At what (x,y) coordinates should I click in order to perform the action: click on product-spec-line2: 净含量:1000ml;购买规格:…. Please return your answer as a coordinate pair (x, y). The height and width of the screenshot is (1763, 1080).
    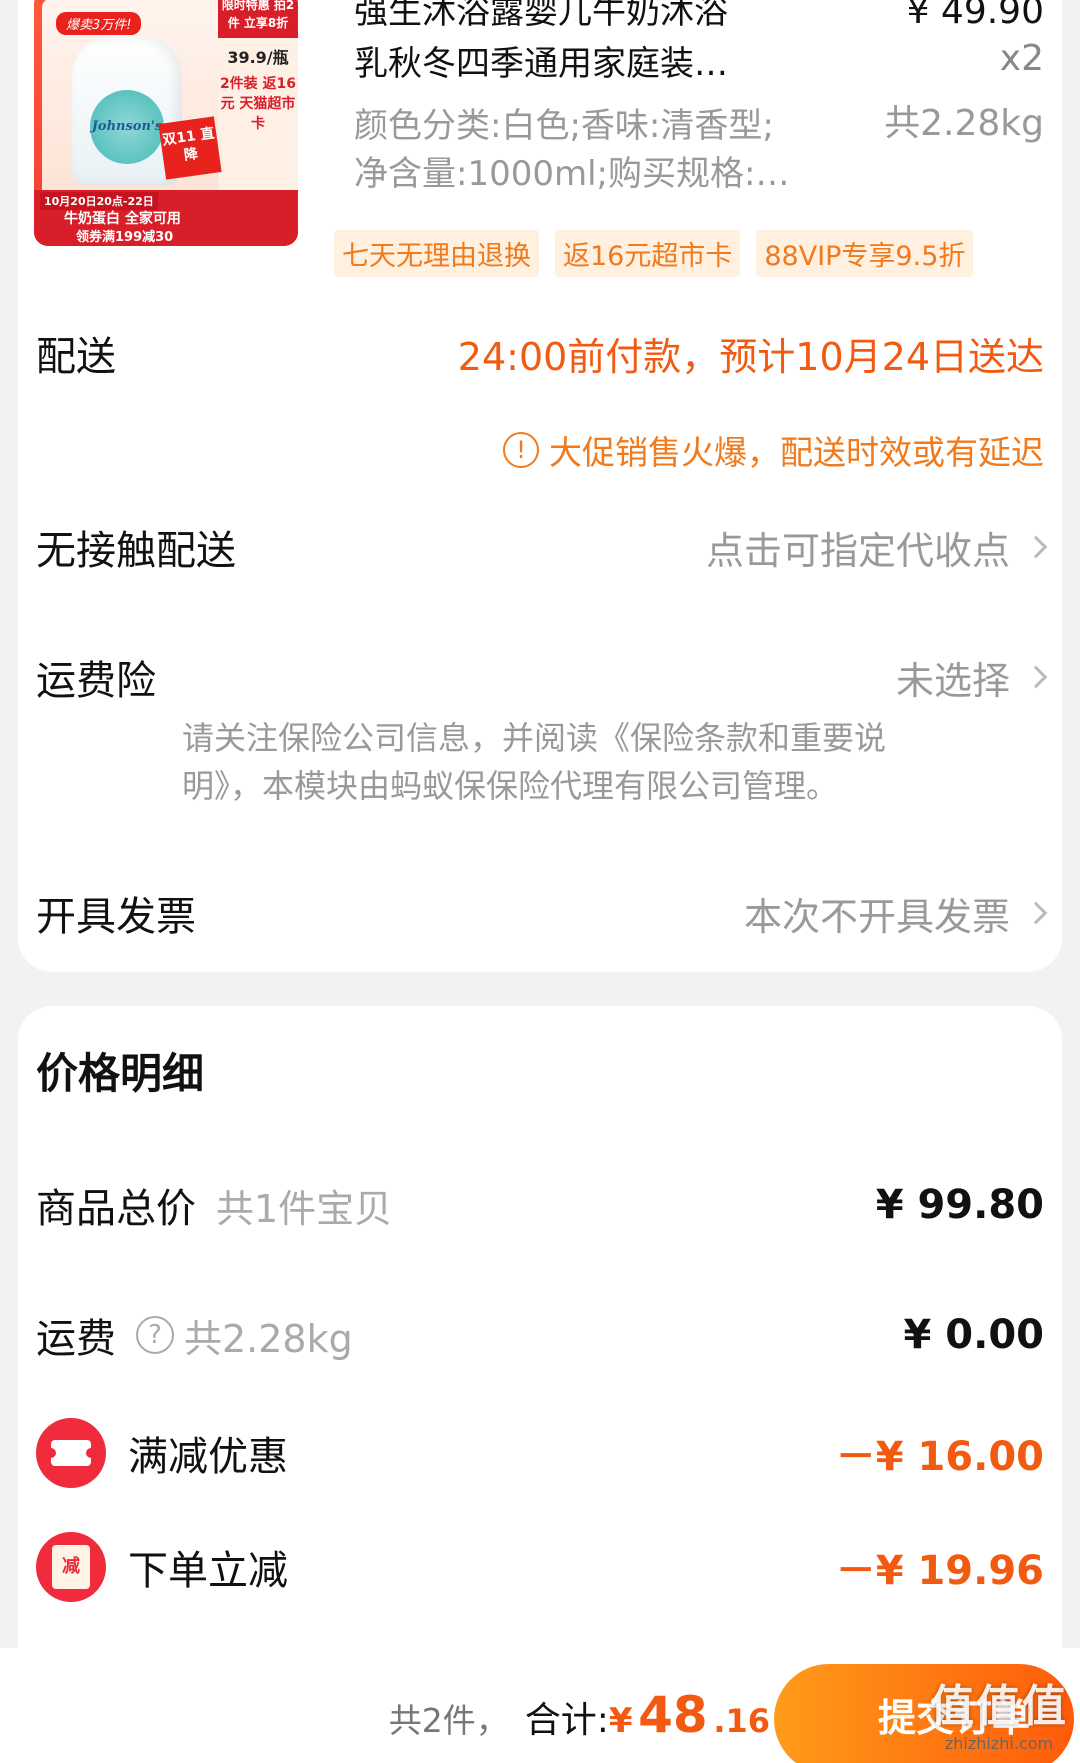
    Looking at the image, I should click on (572, 174).